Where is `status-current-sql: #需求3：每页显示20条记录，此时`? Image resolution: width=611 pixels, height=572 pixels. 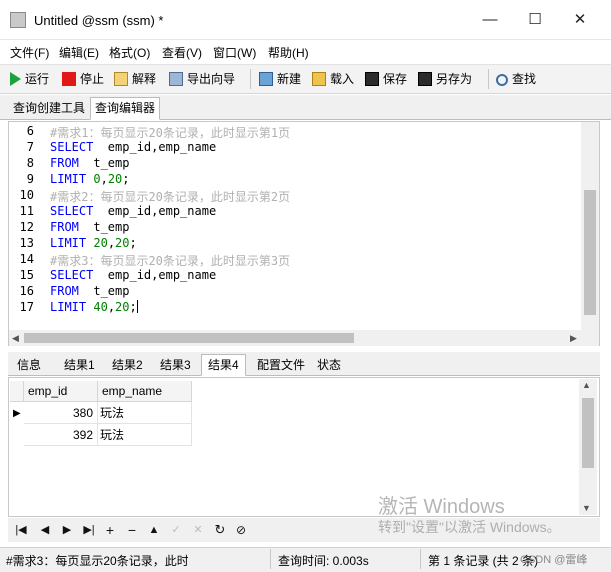 status-current-sql: #需求3：每页显示20条记录，此时 is located at coordinates (97, 561).